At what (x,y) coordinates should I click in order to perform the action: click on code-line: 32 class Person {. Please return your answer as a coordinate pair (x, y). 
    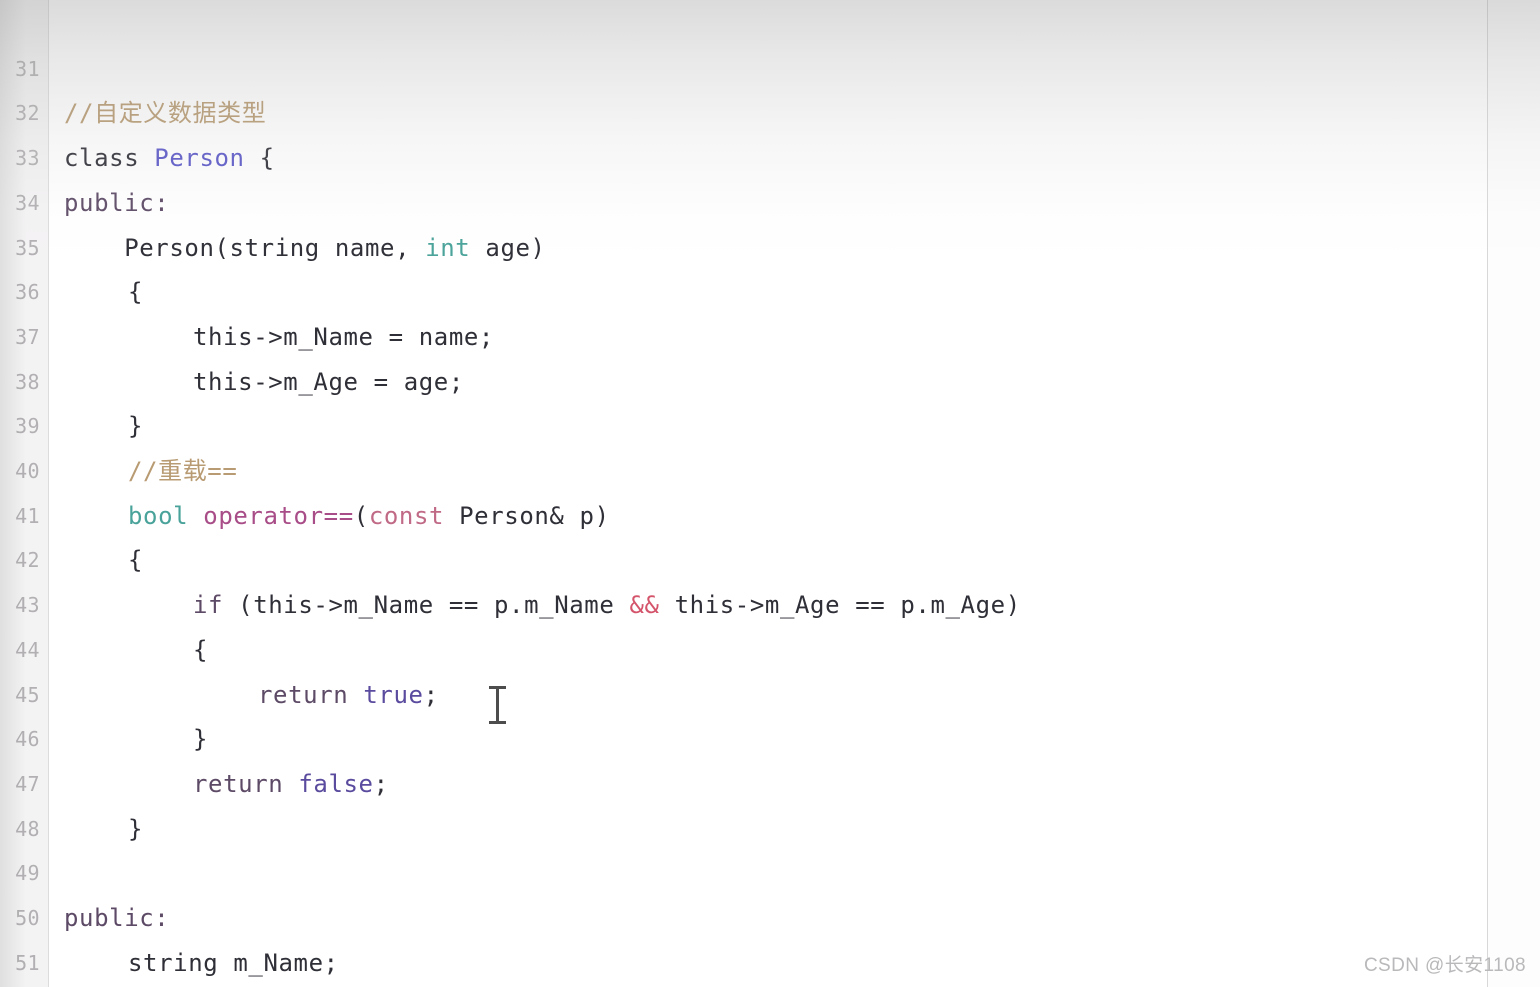
    Looking at the image, I should click on (743, 109).